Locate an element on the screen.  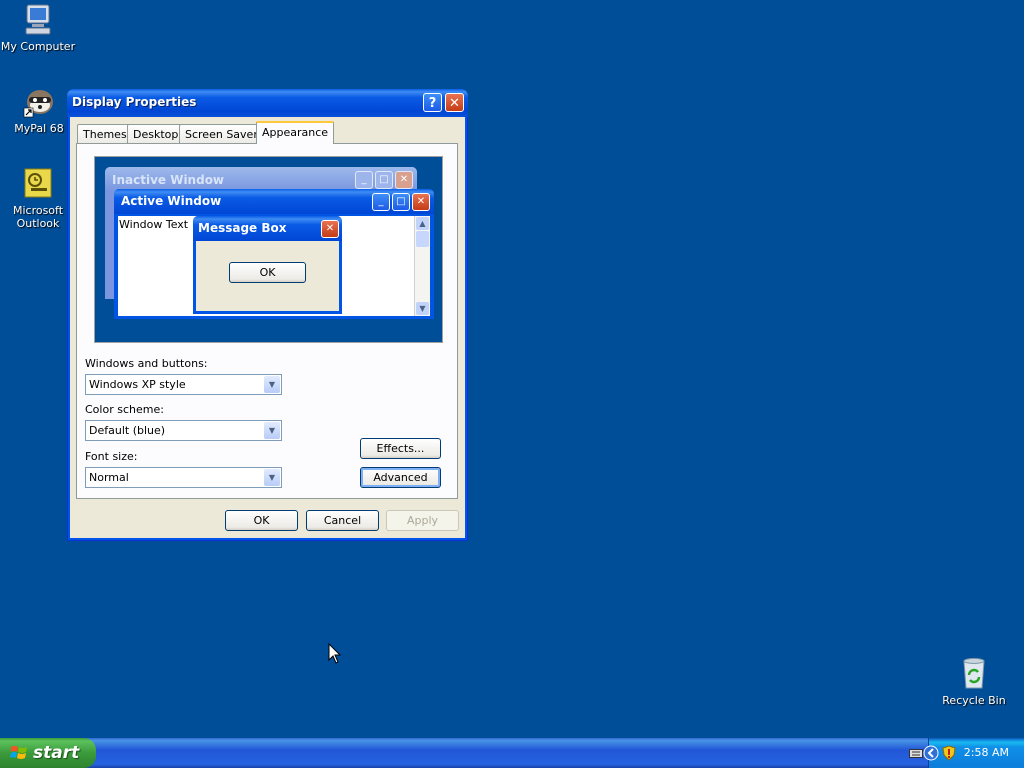
start-button: start is located at coordinates (48, 753).